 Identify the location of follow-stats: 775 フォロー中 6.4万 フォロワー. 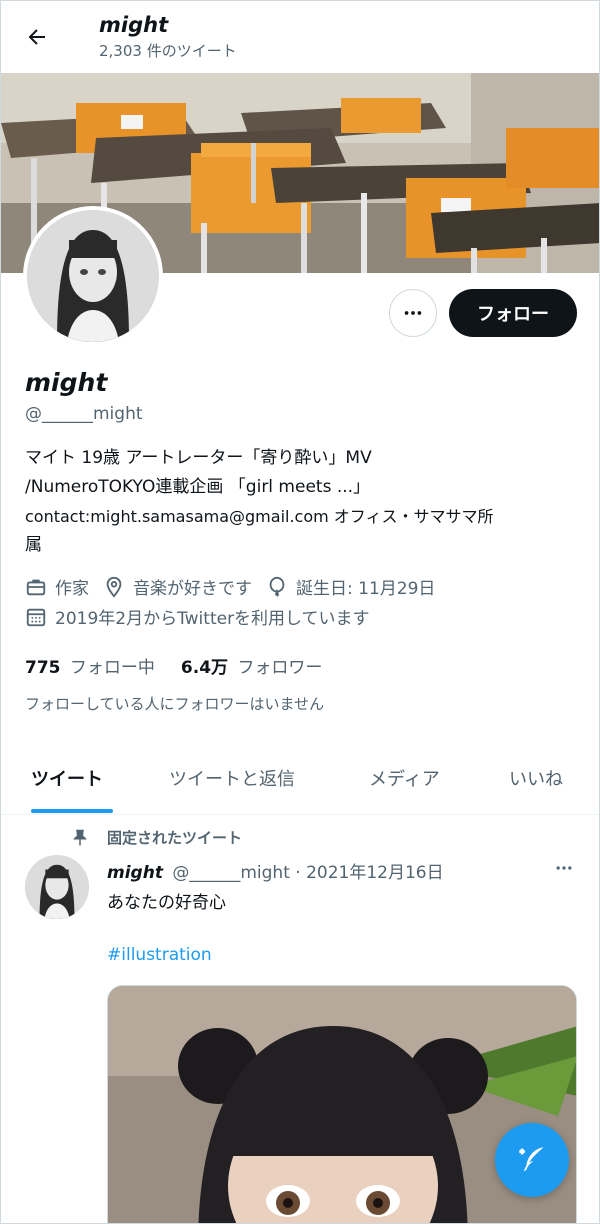
(186, 665).